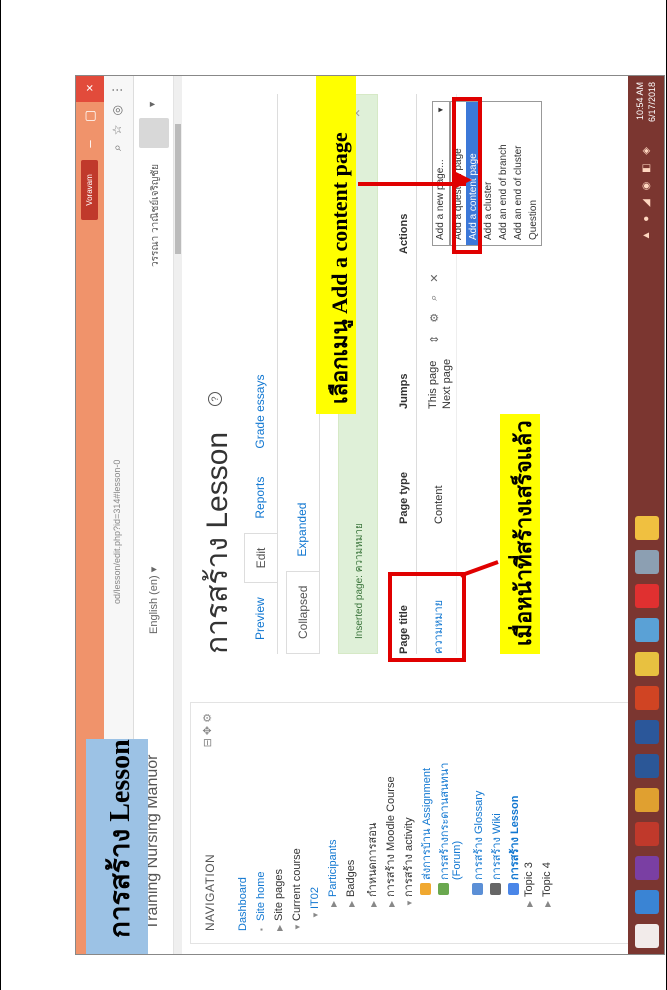 The image size is (667, 990). I want to click on snipping-icon, so click(647, 562).